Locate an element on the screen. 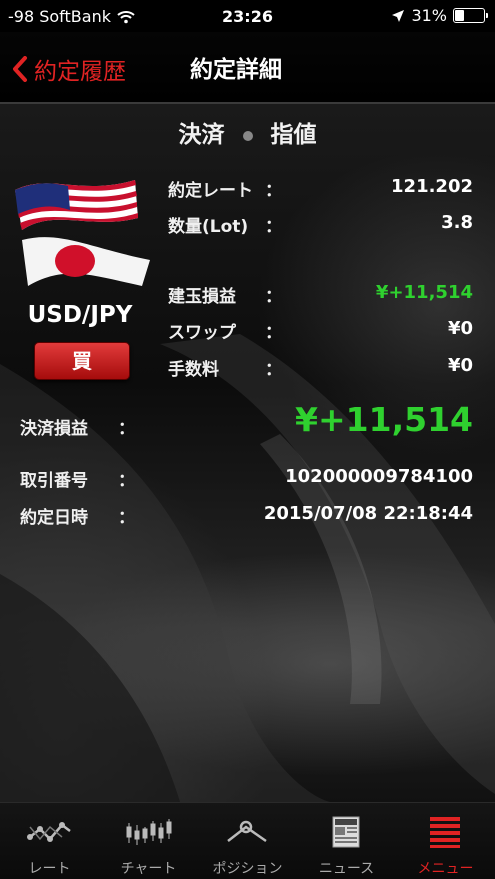 Image resolution: width=495 pixels, height=879 pixels. swap-colon: ： is located at coordinates (273, 333).